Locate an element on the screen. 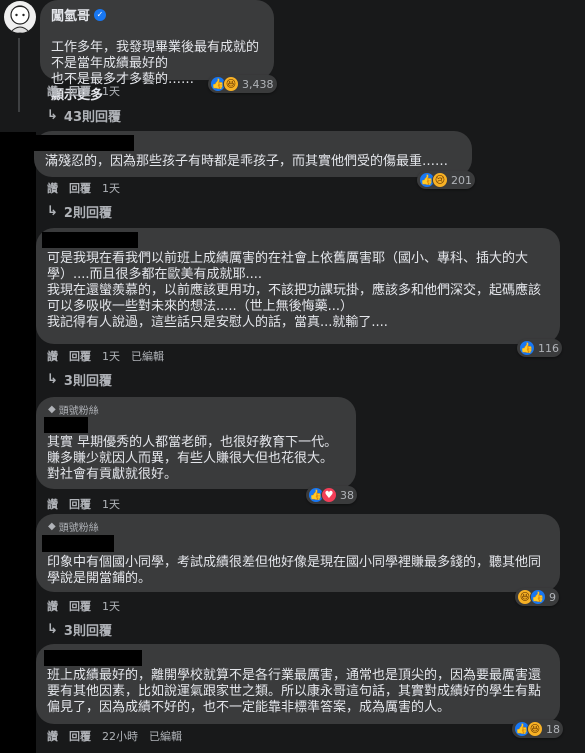 The height and width of the screenshot is (753, 585). reaction-count: 9 is located at coordinates (552, 597).